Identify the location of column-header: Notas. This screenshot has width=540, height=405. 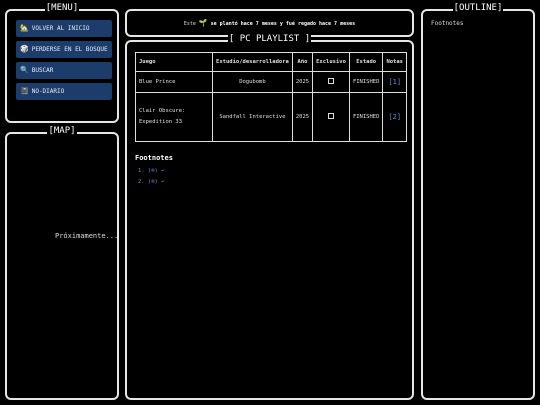
(394, 62).